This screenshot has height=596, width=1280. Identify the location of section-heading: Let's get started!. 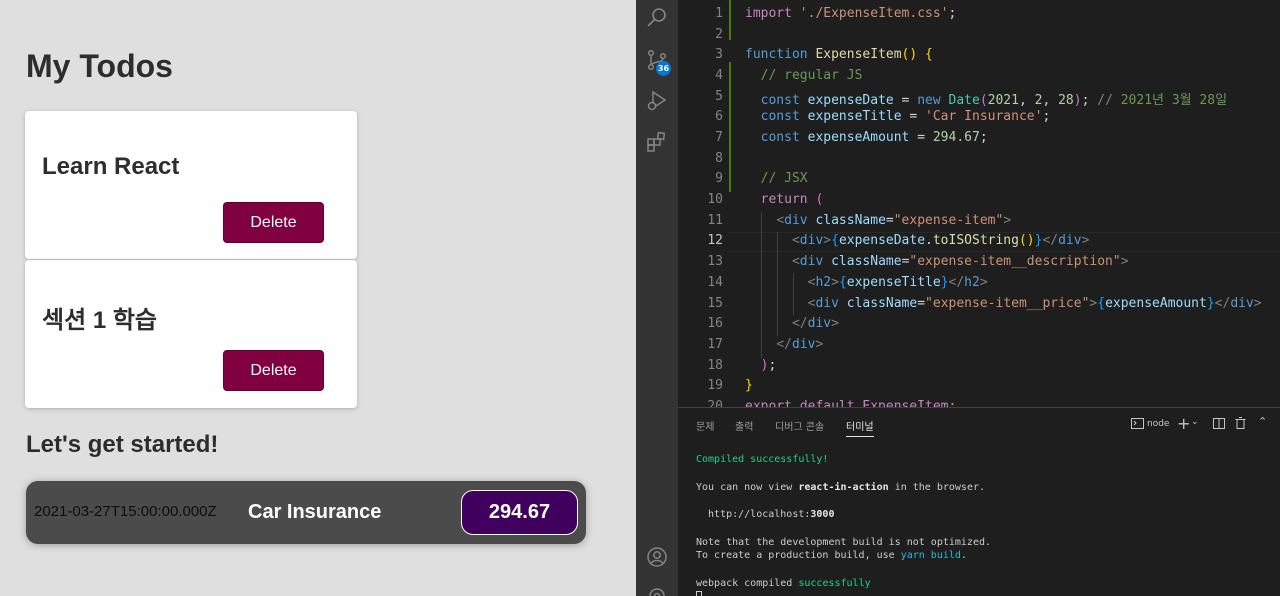
(122, 444).